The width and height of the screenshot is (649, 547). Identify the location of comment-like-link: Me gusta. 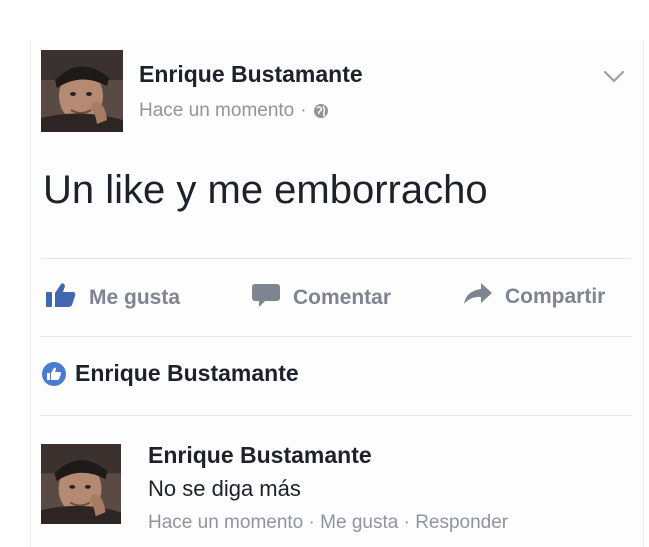
(359, 522).